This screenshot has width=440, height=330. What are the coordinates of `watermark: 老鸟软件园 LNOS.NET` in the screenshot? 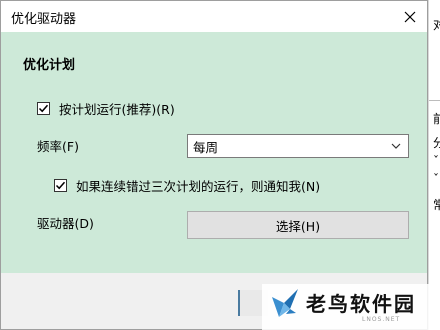 It's located at (351, 307).